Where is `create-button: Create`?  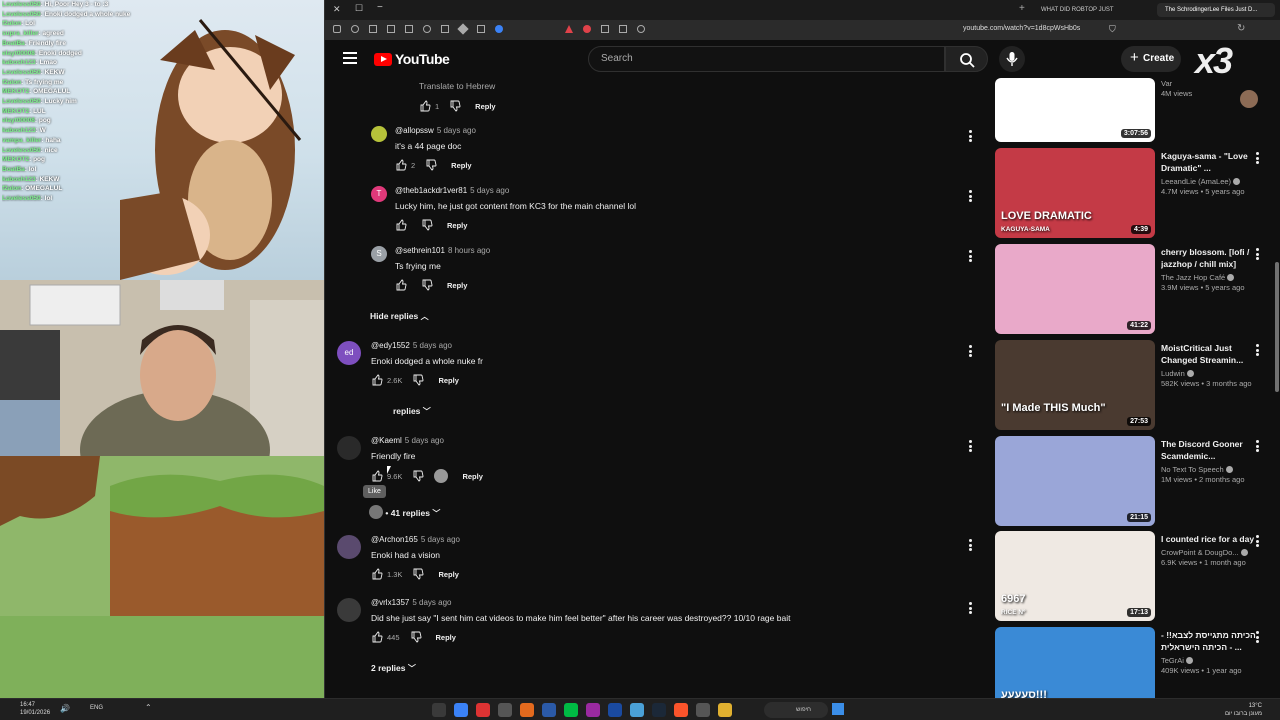 create-button: Create is located at coordinates (1151, 58).